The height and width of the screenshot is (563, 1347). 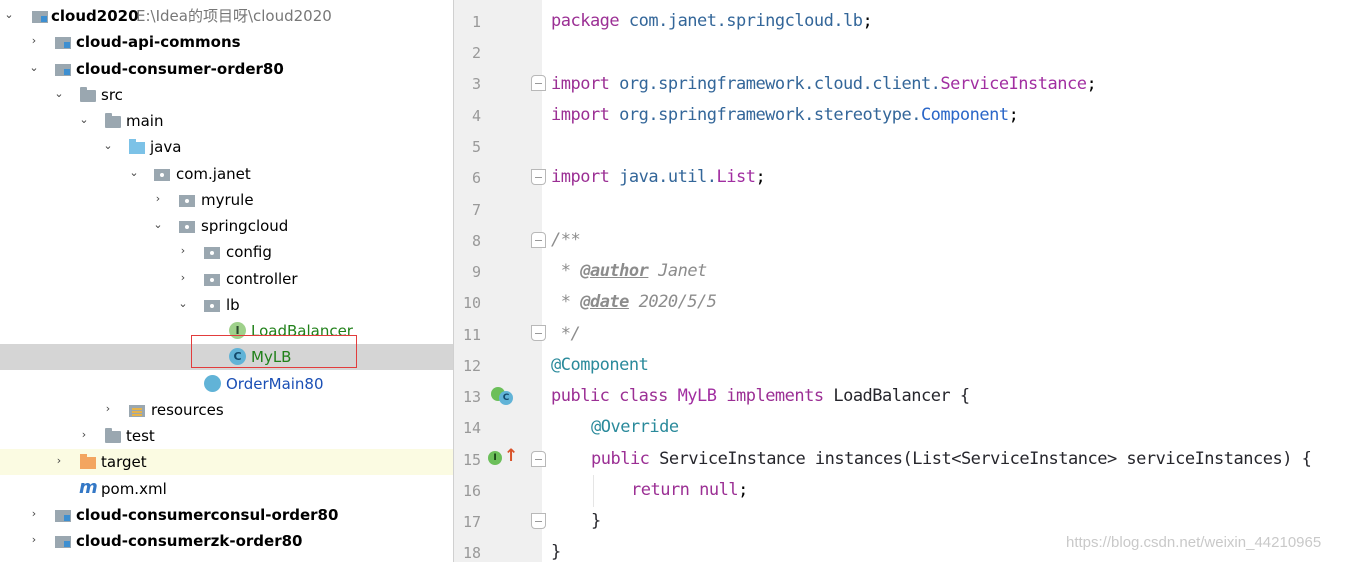 What do you see at coordinates (566, 302) in the screenshot?
I see `comment: *` at bounding box center [566, 302].